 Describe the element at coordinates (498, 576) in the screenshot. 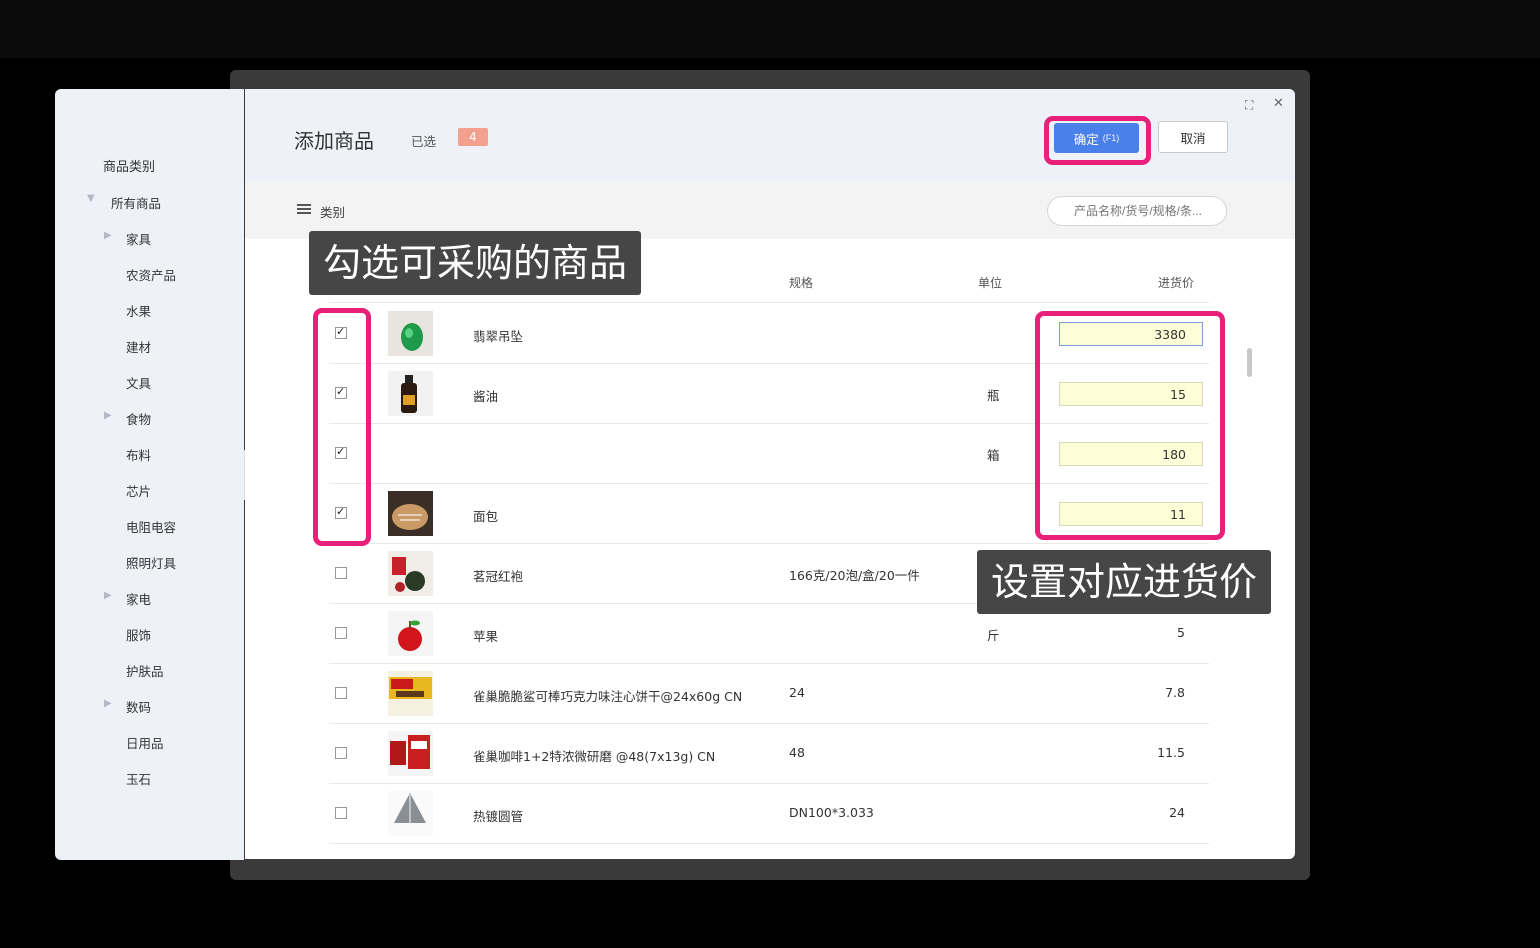

I see `product-name: 茗冠红袍` at that location.